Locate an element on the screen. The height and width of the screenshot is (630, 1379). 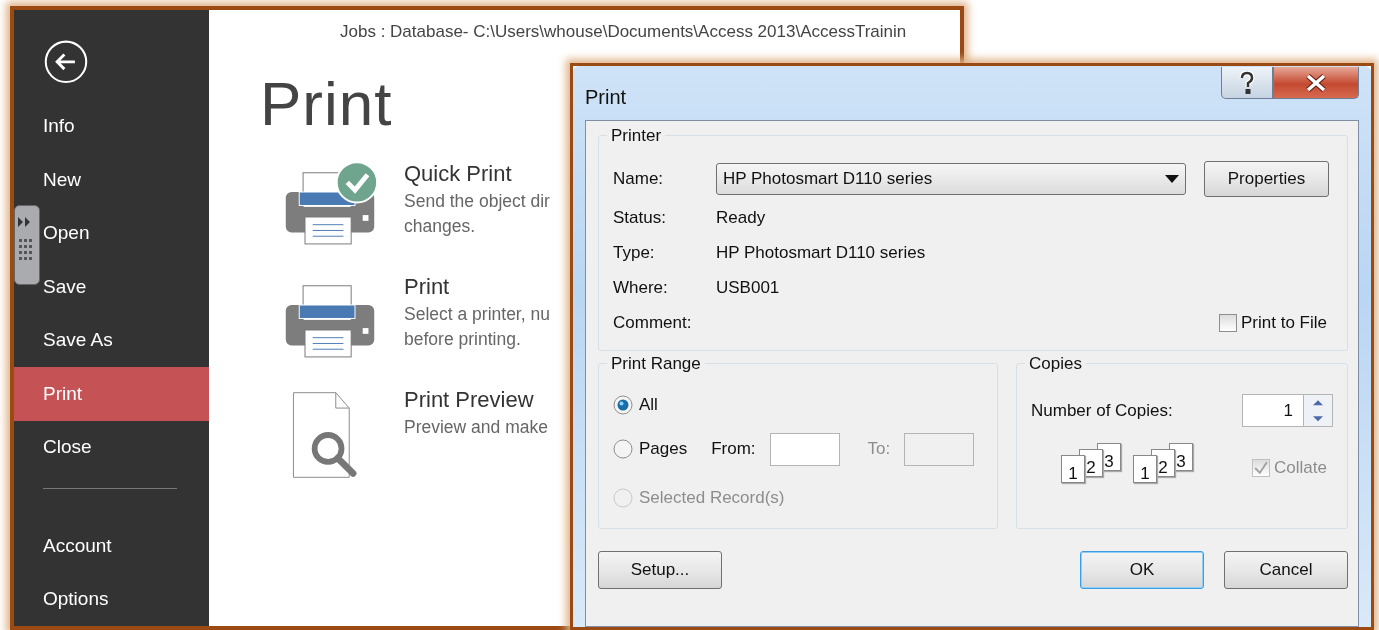
nav-item: Options is located at coordinates (76, 599).